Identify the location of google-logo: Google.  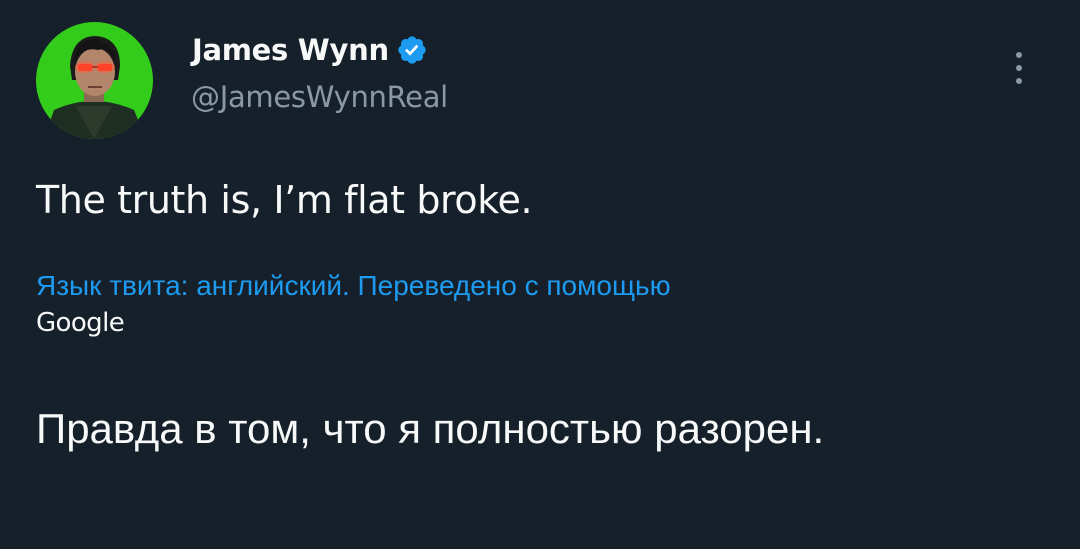
(80, 323).